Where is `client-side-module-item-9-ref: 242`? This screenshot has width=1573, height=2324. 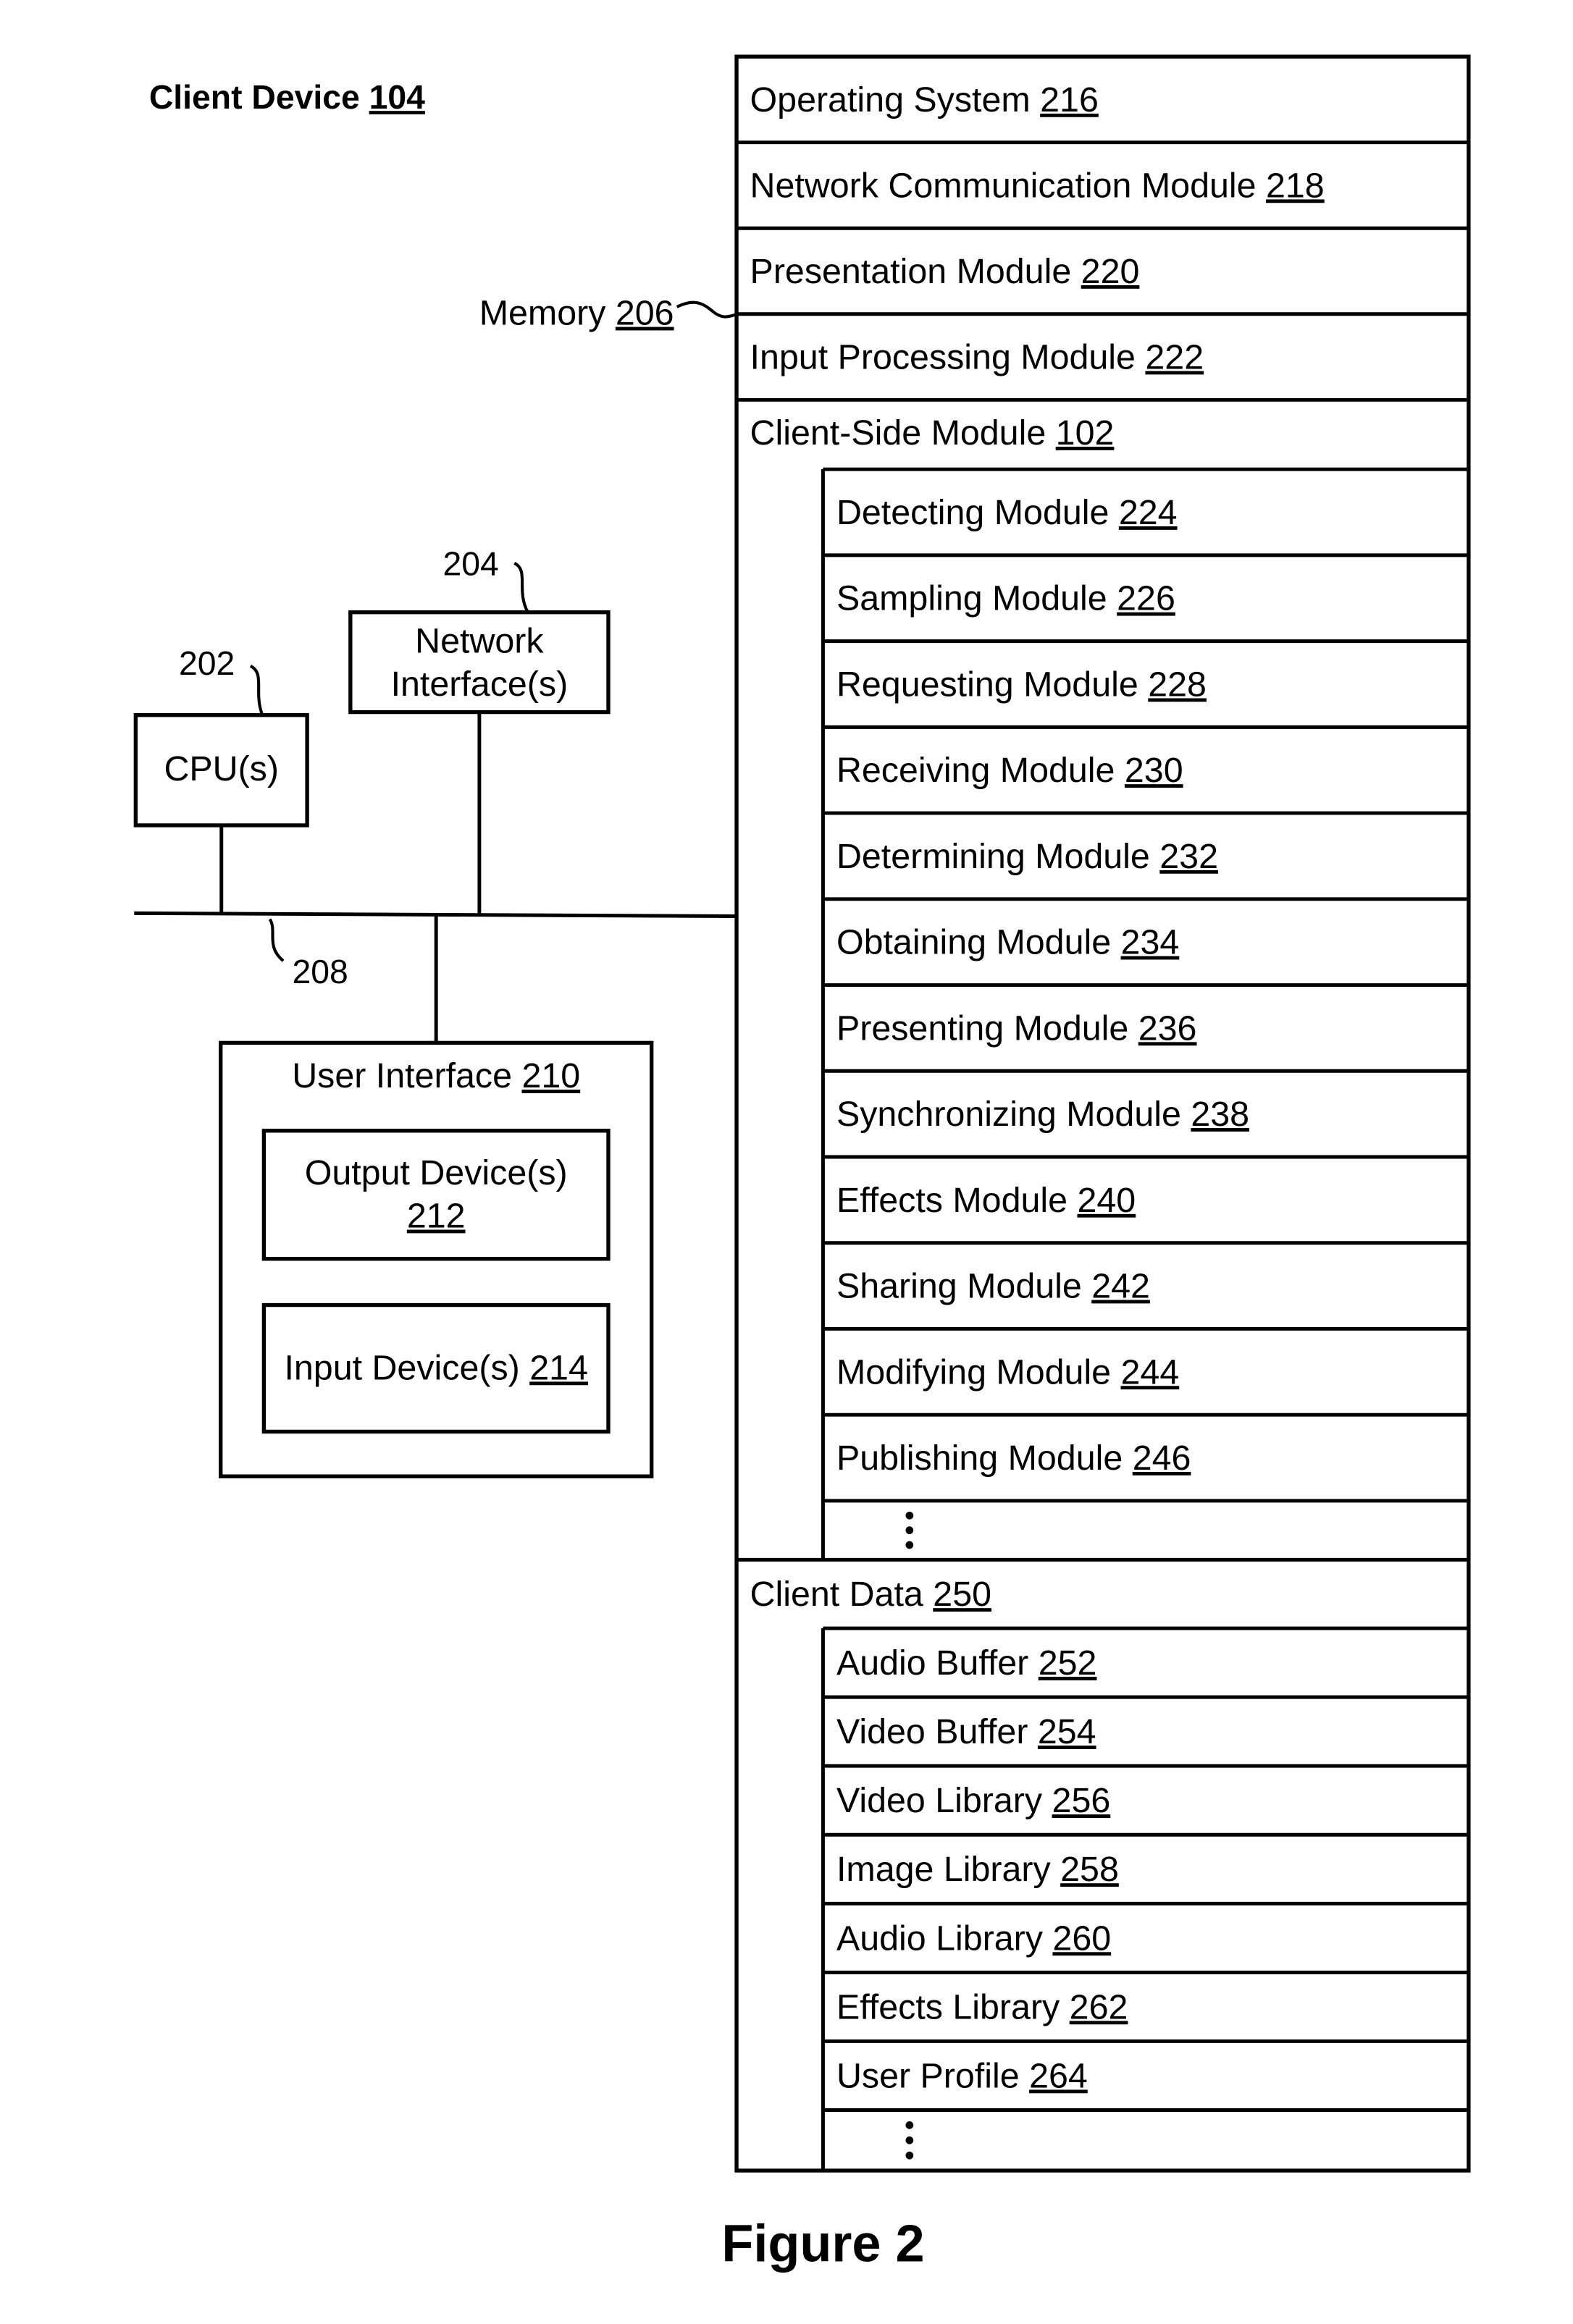 client-side-module-item-9-ref: 242 is located at coordinates (1120, 1286).